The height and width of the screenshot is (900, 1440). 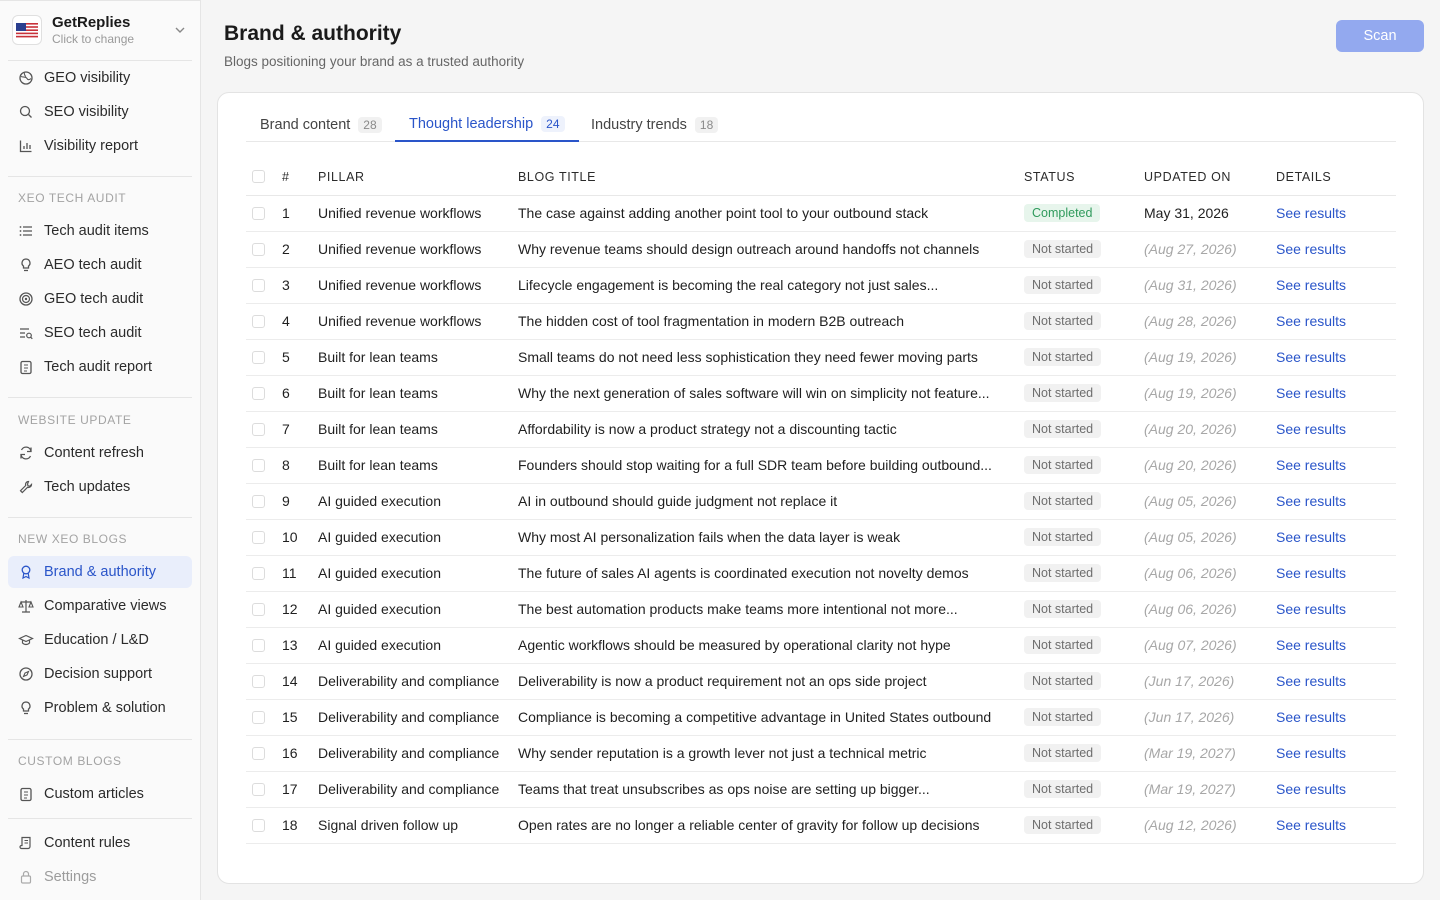 I want to click on row-pillar: Signal driven follow up, so click(x=418, y=825).